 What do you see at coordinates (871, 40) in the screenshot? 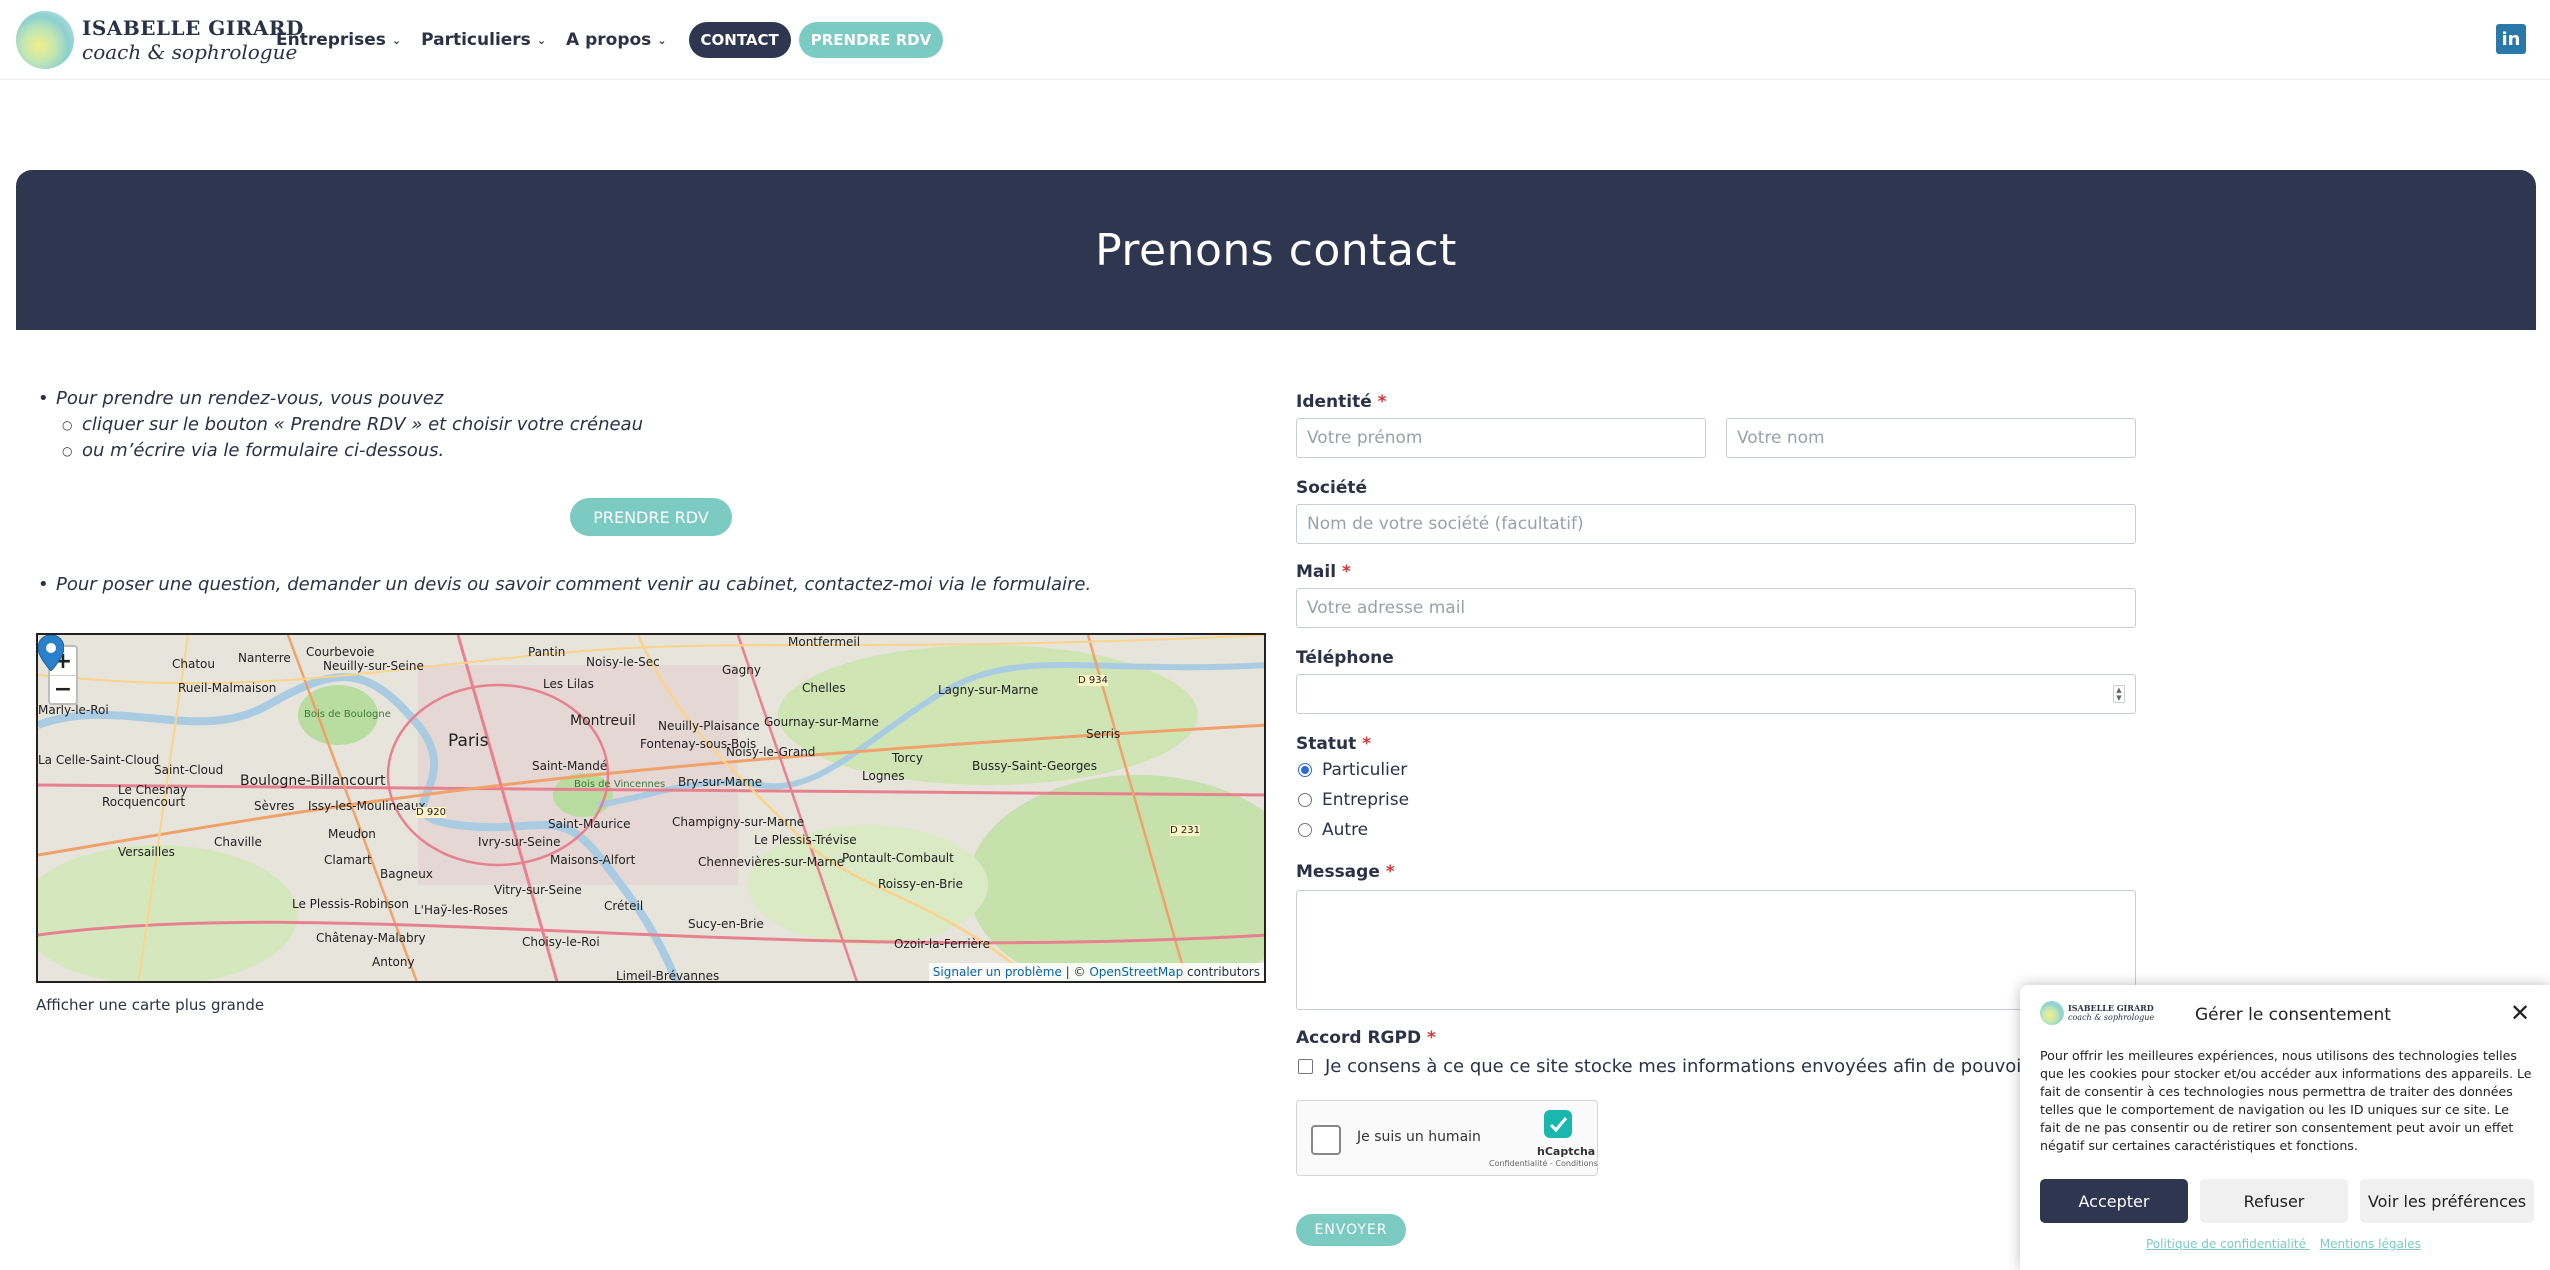
I see `nav-rdv-button: PRENDRE RDV` at bounding box center [871, 40].